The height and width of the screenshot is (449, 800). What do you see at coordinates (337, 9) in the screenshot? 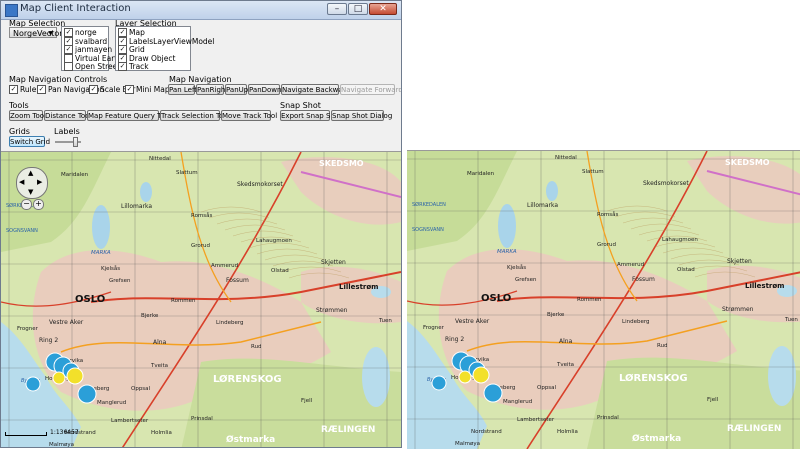
I see `minimize-button: –` at bounding box center [337, 9].